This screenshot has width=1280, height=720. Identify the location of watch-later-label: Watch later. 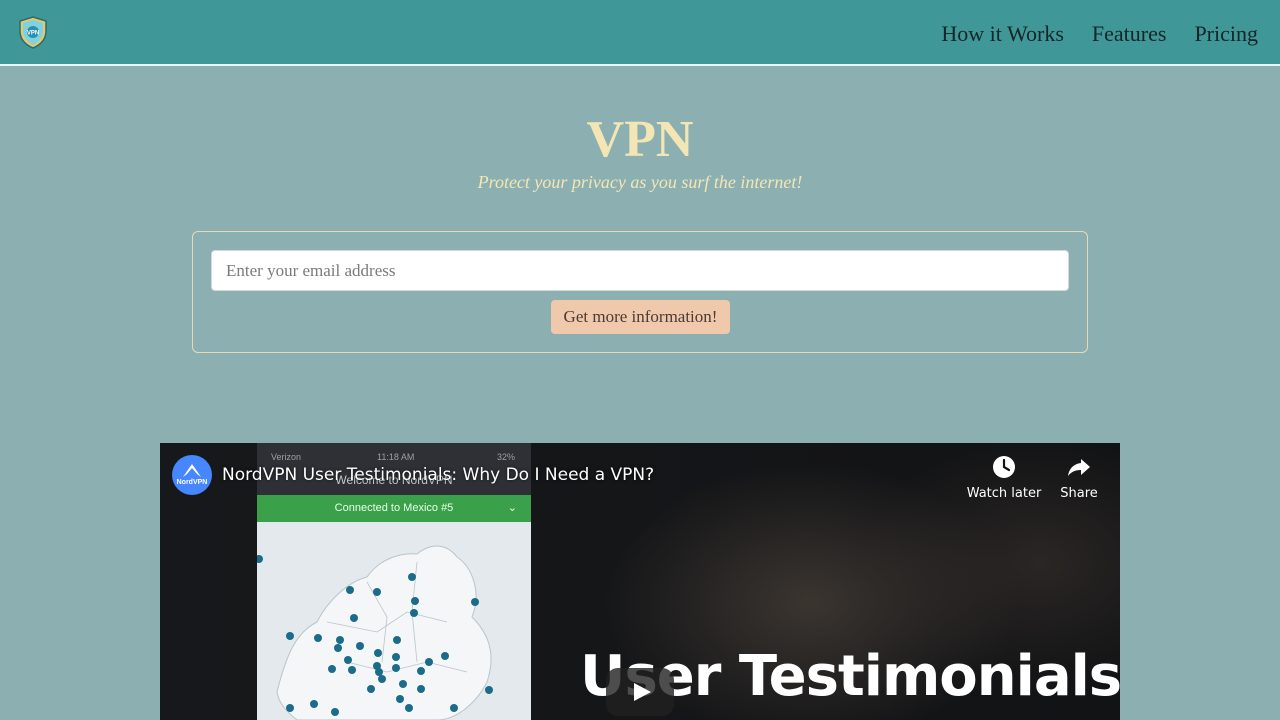
(1004, 493).